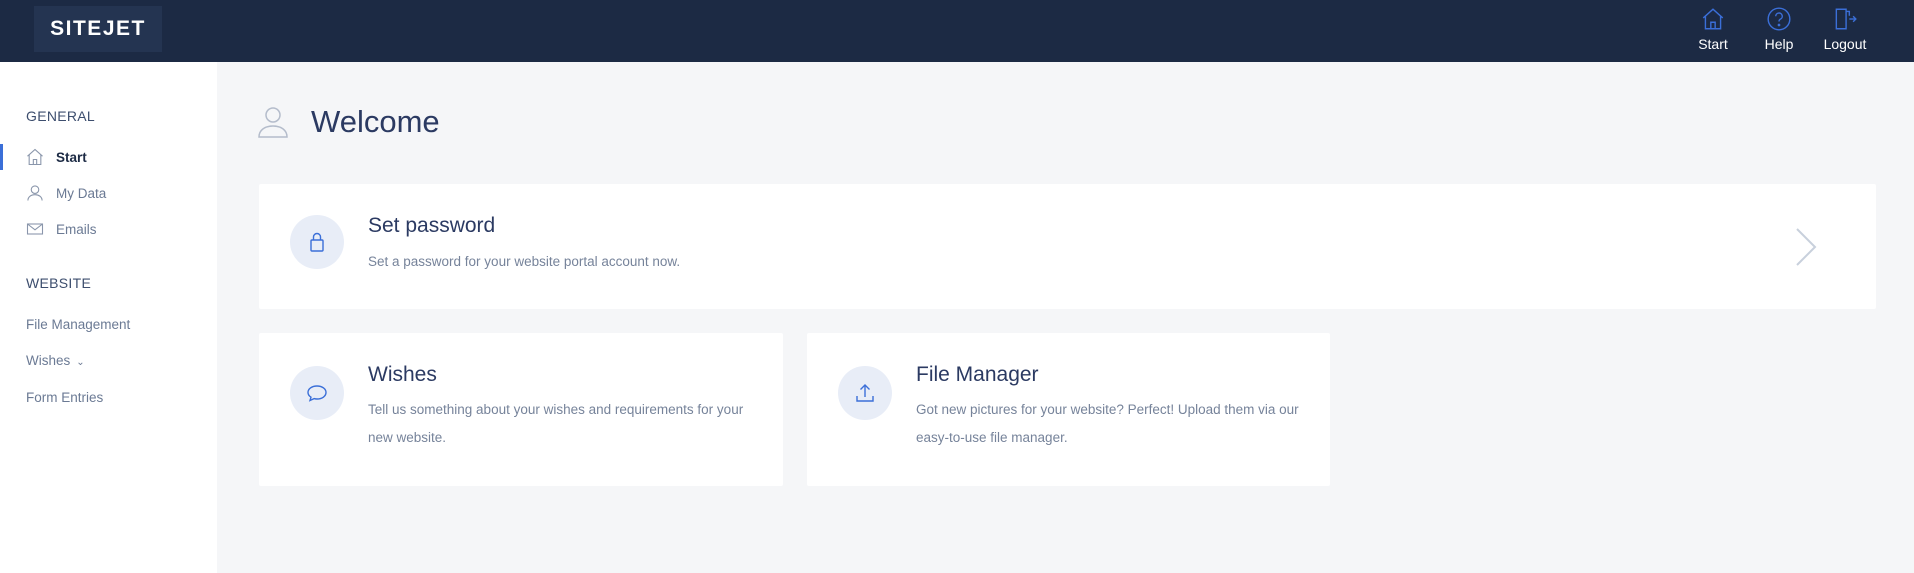 The image size is (1914, 573). What do you see at coordinates (108, 229) in the screenshot?
I see `sidebar-item-emails: Emails` at bounding box center [108, 229].